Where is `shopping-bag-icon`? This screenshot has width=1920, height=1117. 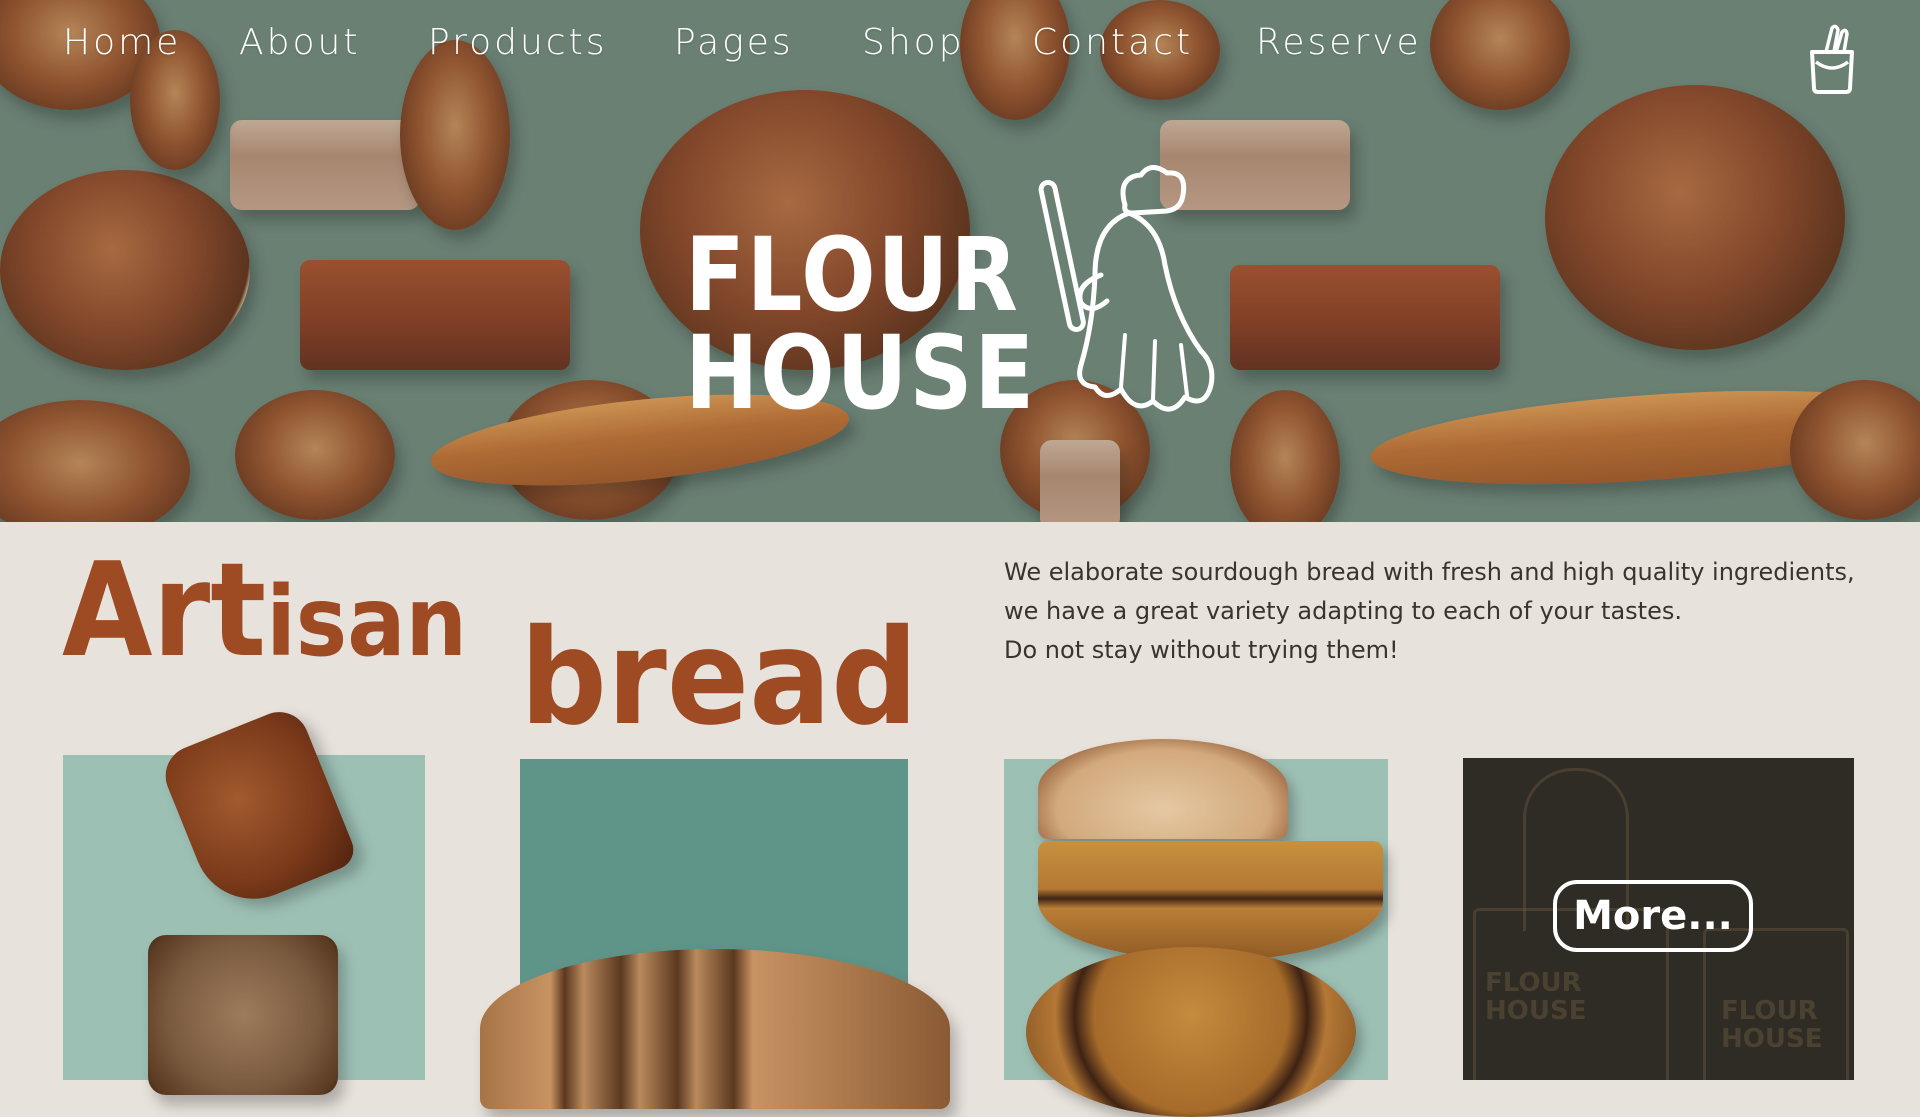 shopping-bag-icon is located at coordinates (1832, 58).